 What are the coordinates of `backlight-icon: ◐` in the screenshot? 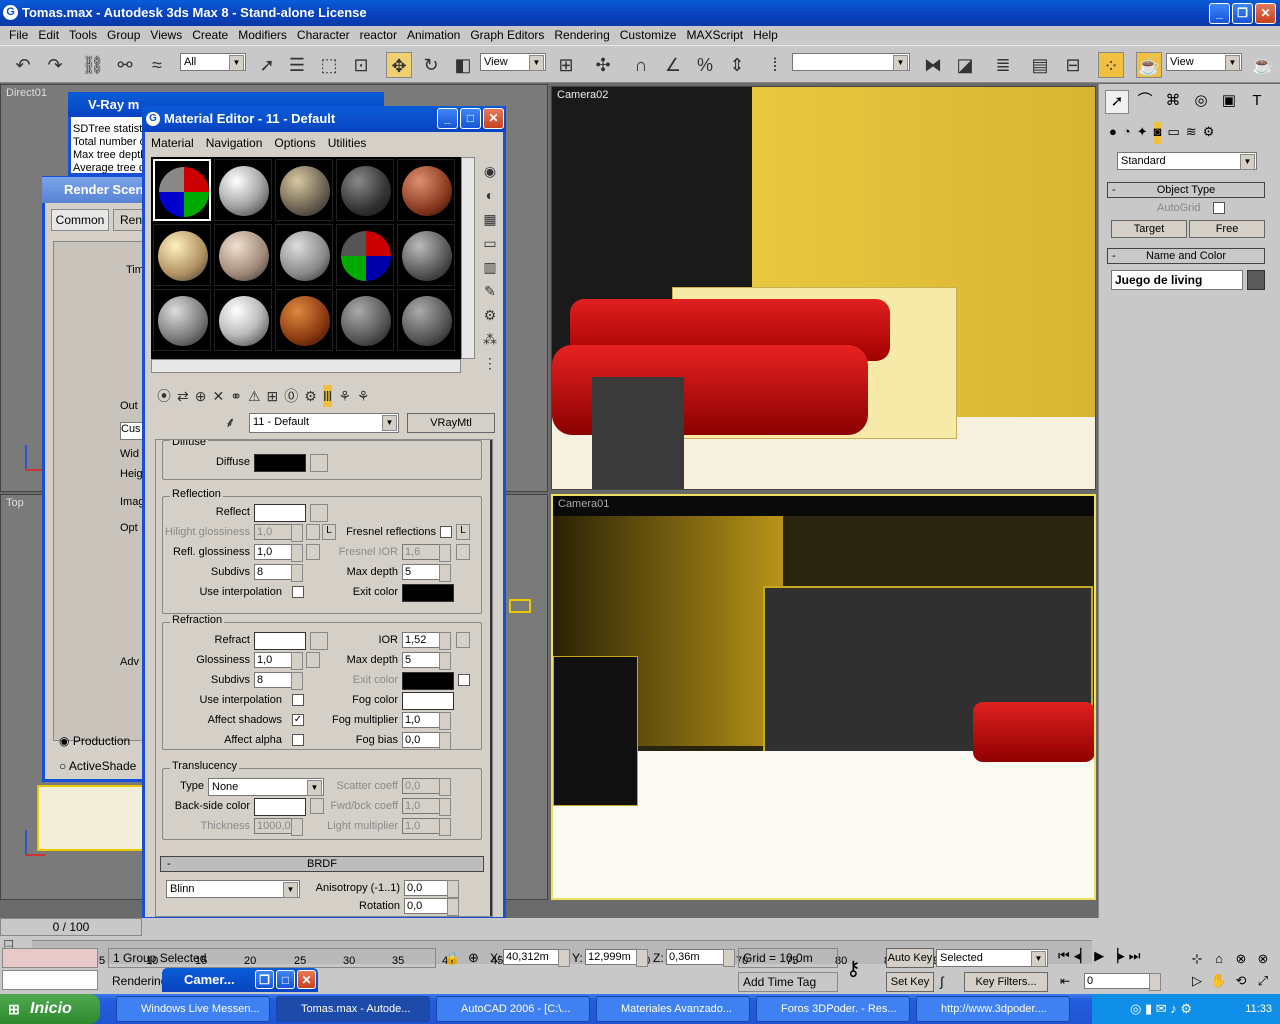 It's located at (490, 195).